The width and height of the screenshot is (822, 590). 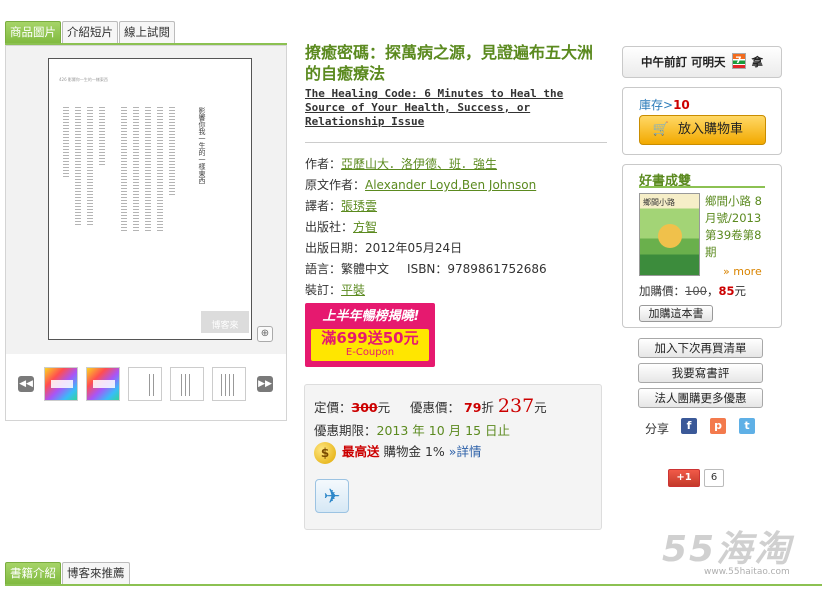 What do you see at coordinates (323, 290) in the screenshot?
I see `binding-label: 裝訂：` at bounding box center [323, 290].